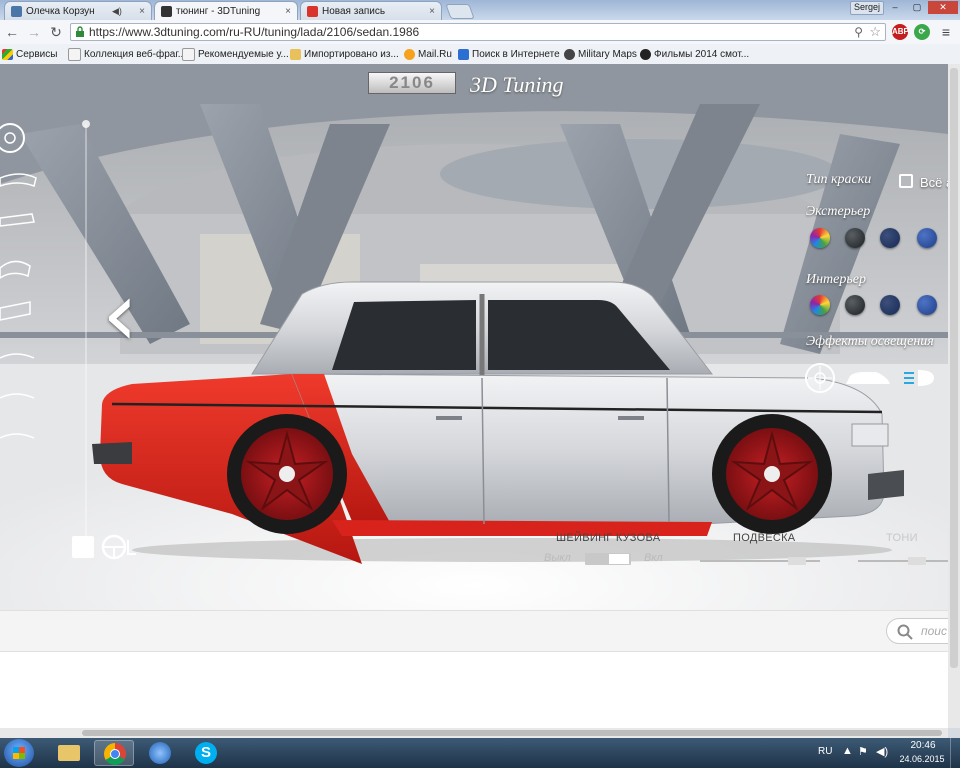 The height and width of the screenshot is (768, 960). Describe the element at coordinates (797, 561) in the screenshot. I see `suspension-slider-knob` at that location.